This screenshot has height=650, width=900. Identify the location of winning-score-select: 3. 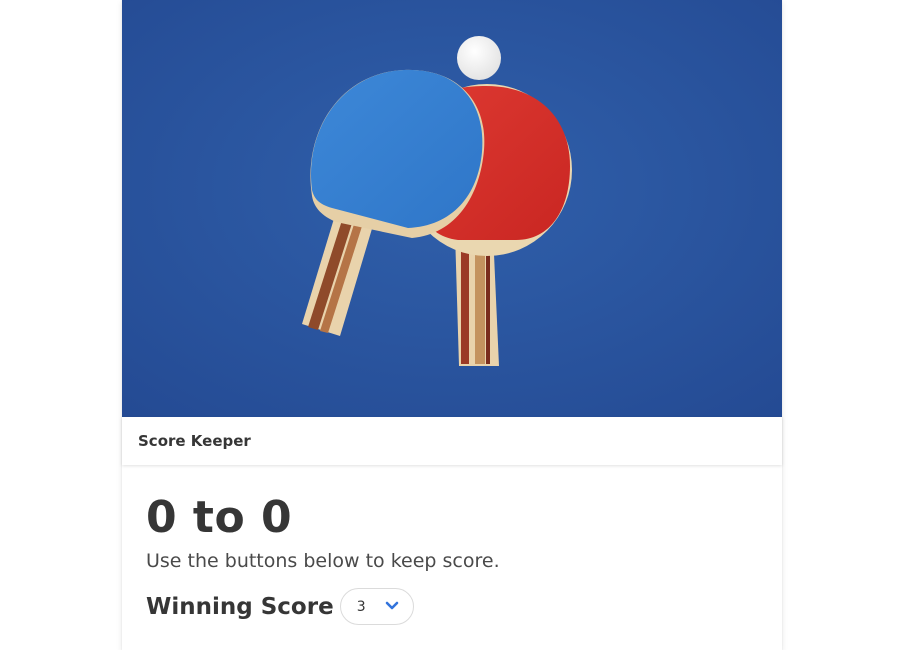
(376, 606).